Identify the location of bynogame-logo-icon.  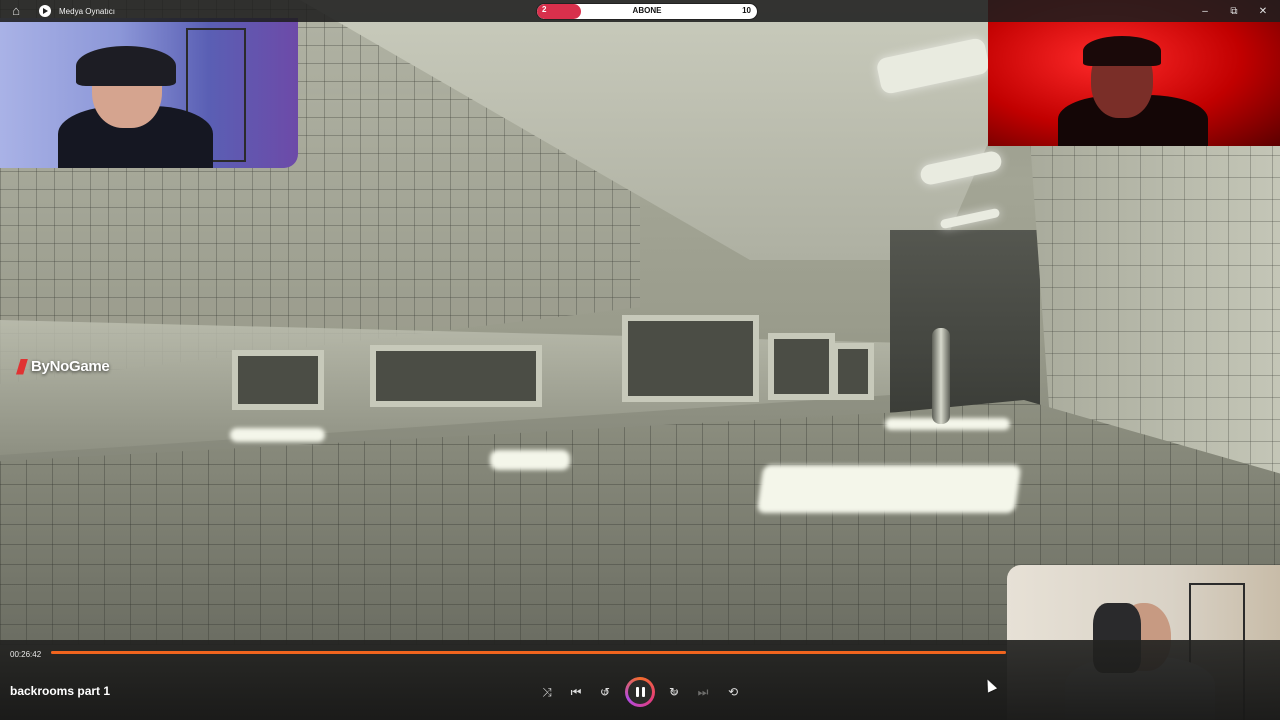
(22, 366).